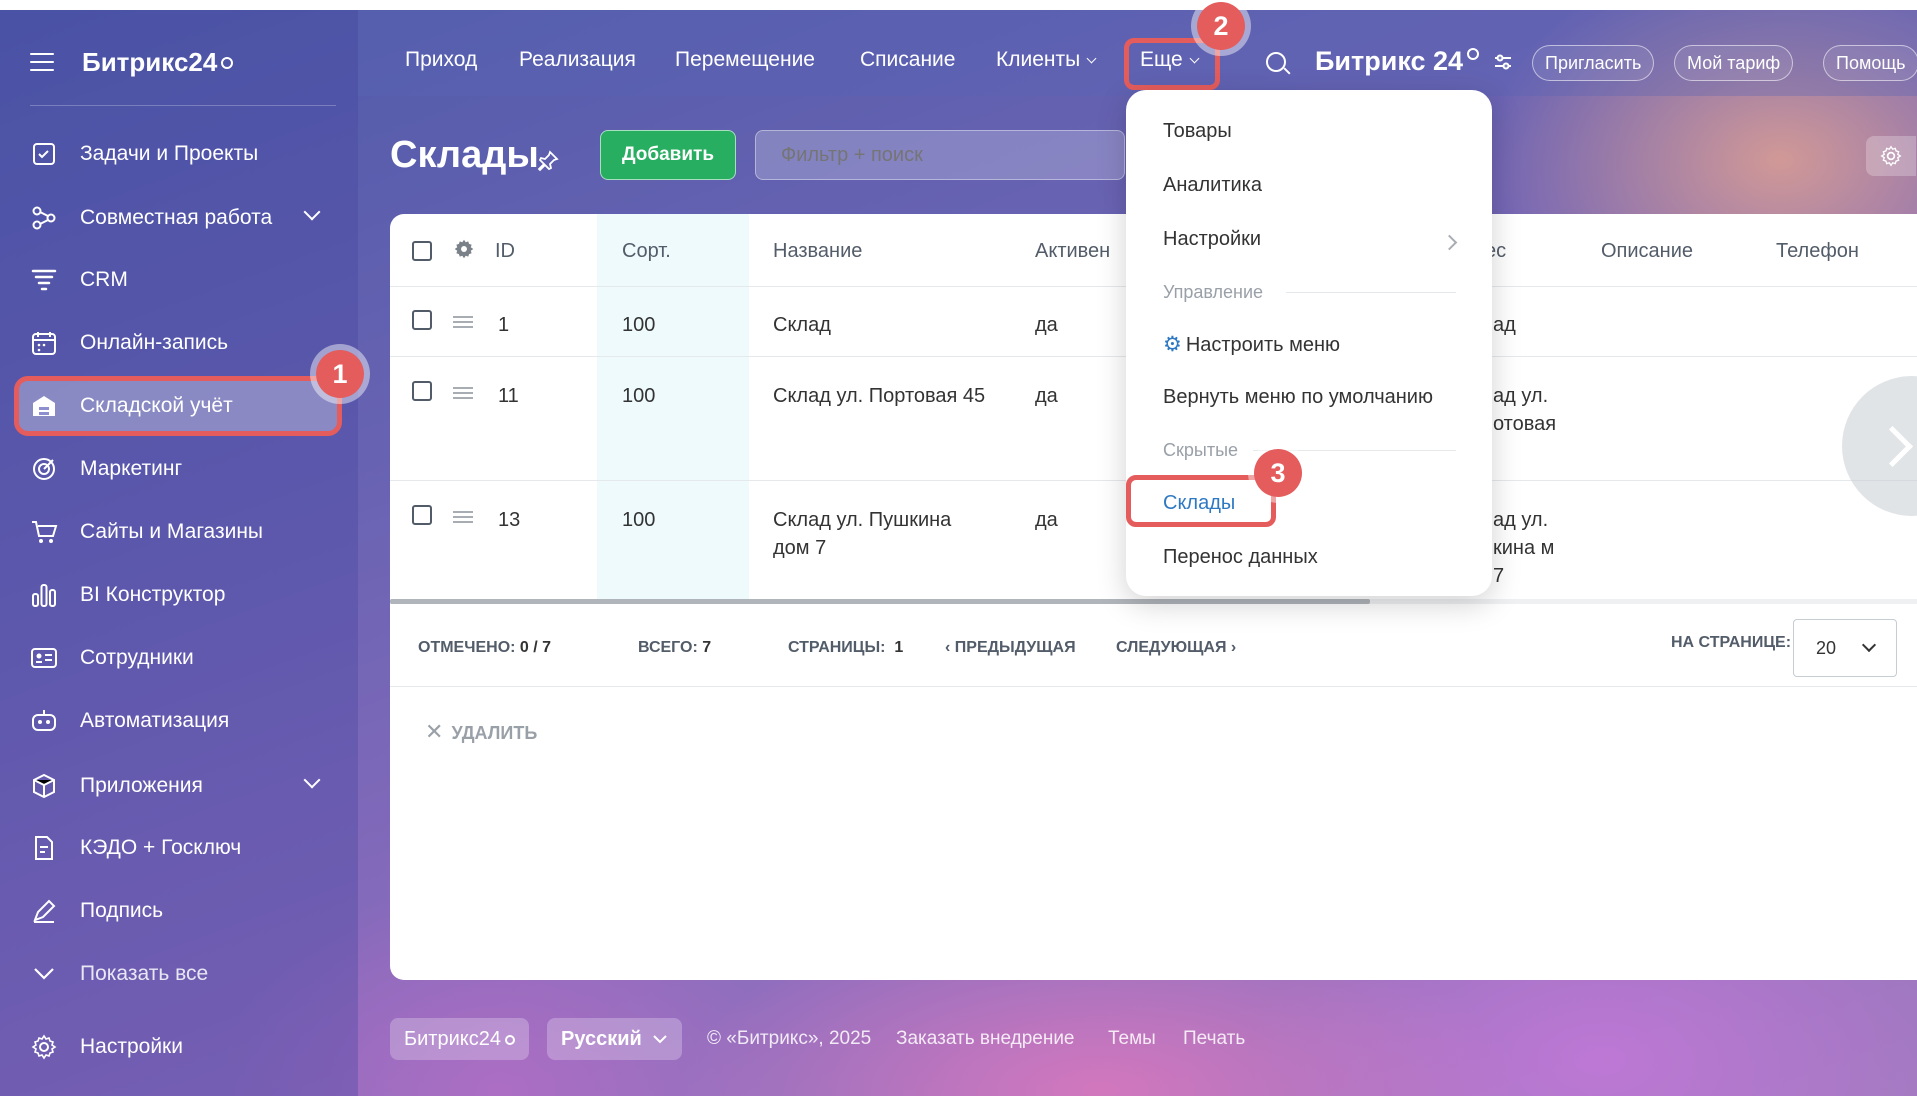  I want to click on sidebar-item-employees: Сотрудники, so click(178, 658).